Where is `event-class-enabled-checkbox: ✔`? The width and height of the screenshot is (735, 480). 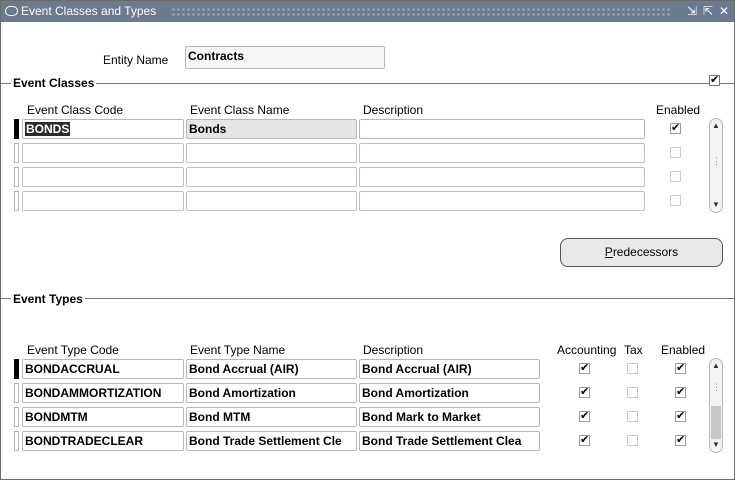 event-class-enabled-checkbox: ✔ is located at coordinates (675, 128).